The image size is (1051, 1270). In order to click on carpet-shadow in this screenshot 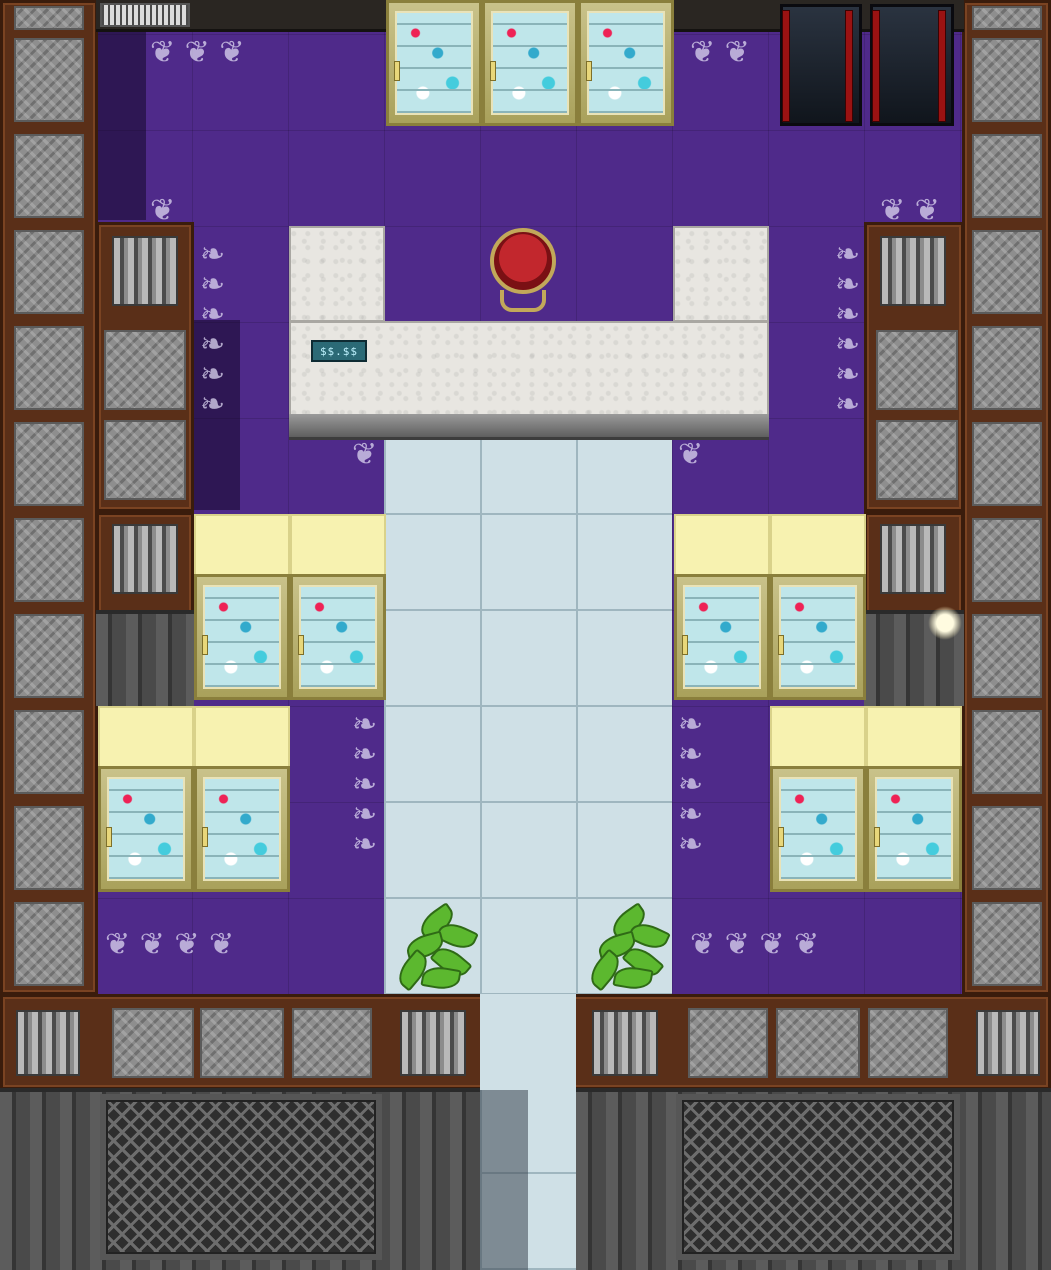, I will do `click(121, 125)`.